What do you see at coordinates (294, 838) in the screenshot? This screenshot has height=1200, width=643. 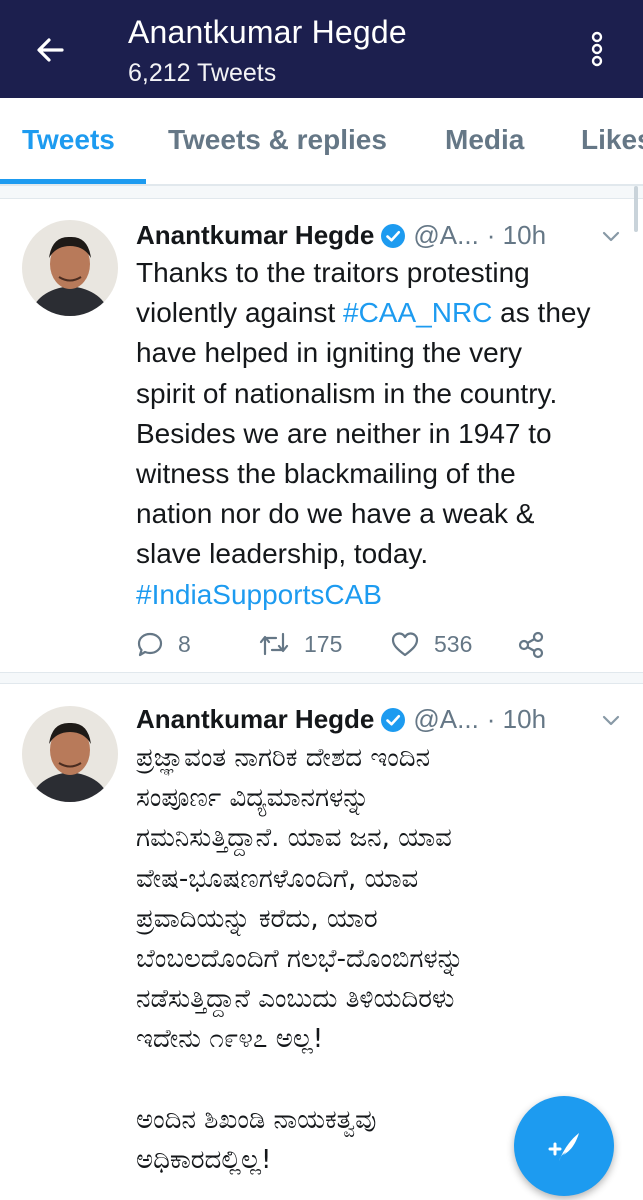 I see `tweet-text-line: ಗಮನಿಸುತ್ತಿದ್ದಾನೆ. ಯಾವ ಜನ, ಯಾವ` at bounding box center [294, 838].